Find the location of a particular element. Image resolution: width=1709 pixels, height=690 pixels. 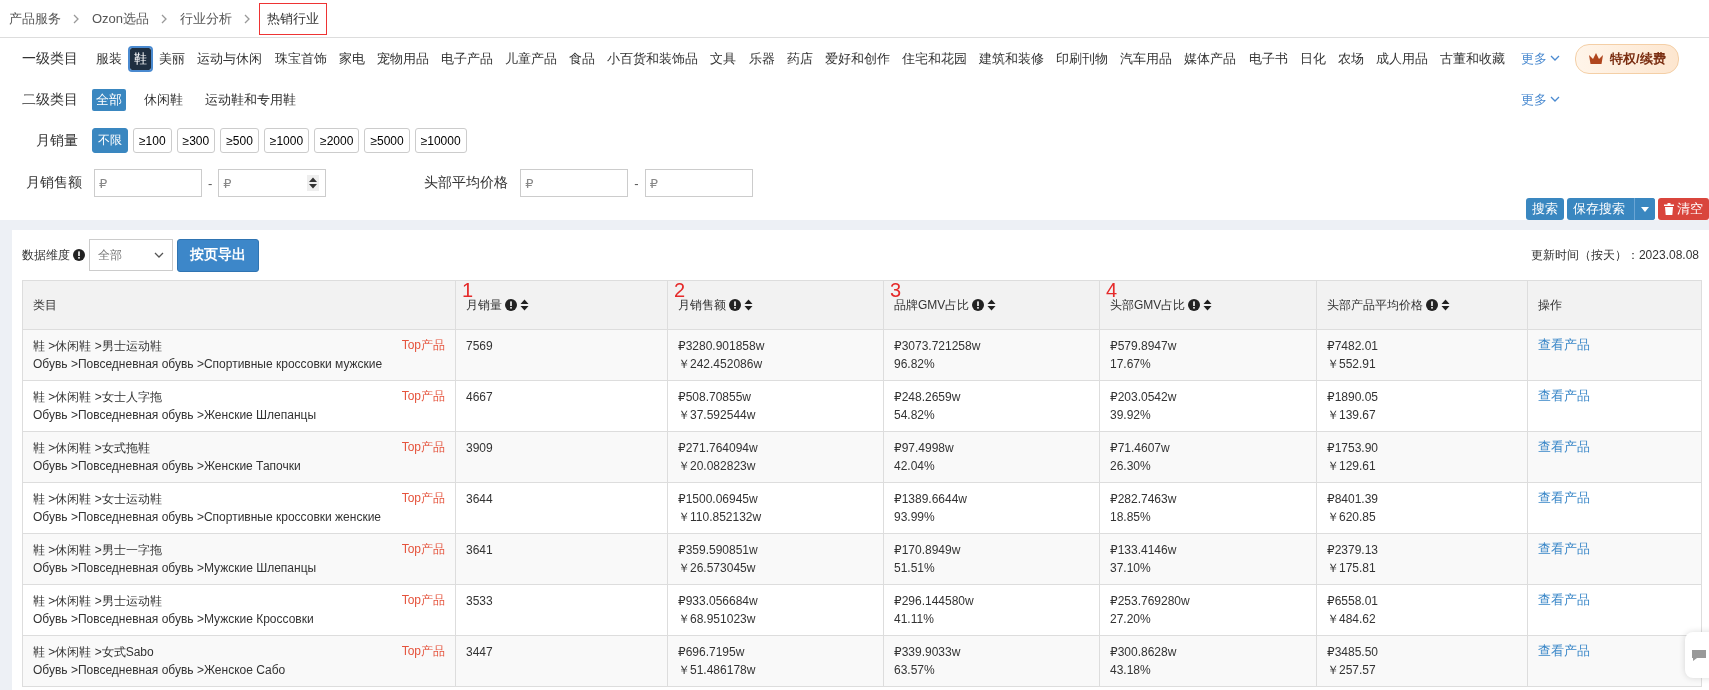

ruble-price: ₽1753.90 is located at coordinates (1353, 448).